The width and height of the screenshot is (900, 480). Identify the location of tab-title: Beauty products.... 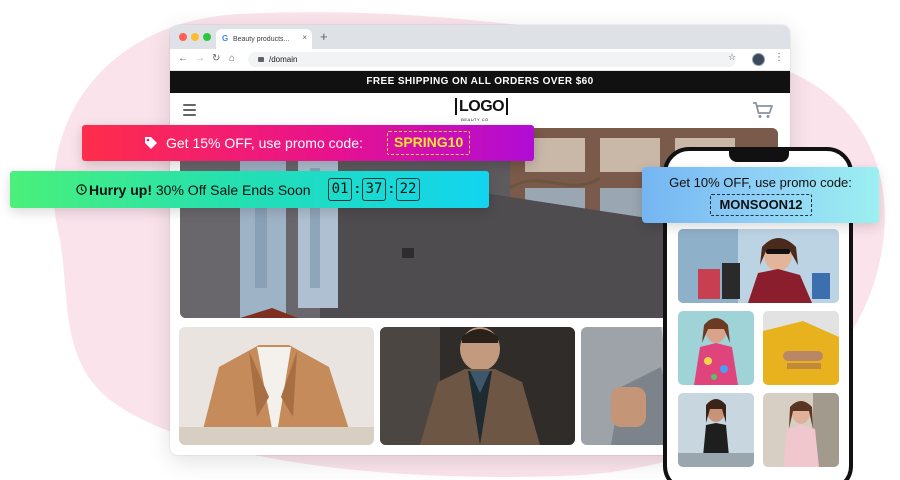
(261, 39).